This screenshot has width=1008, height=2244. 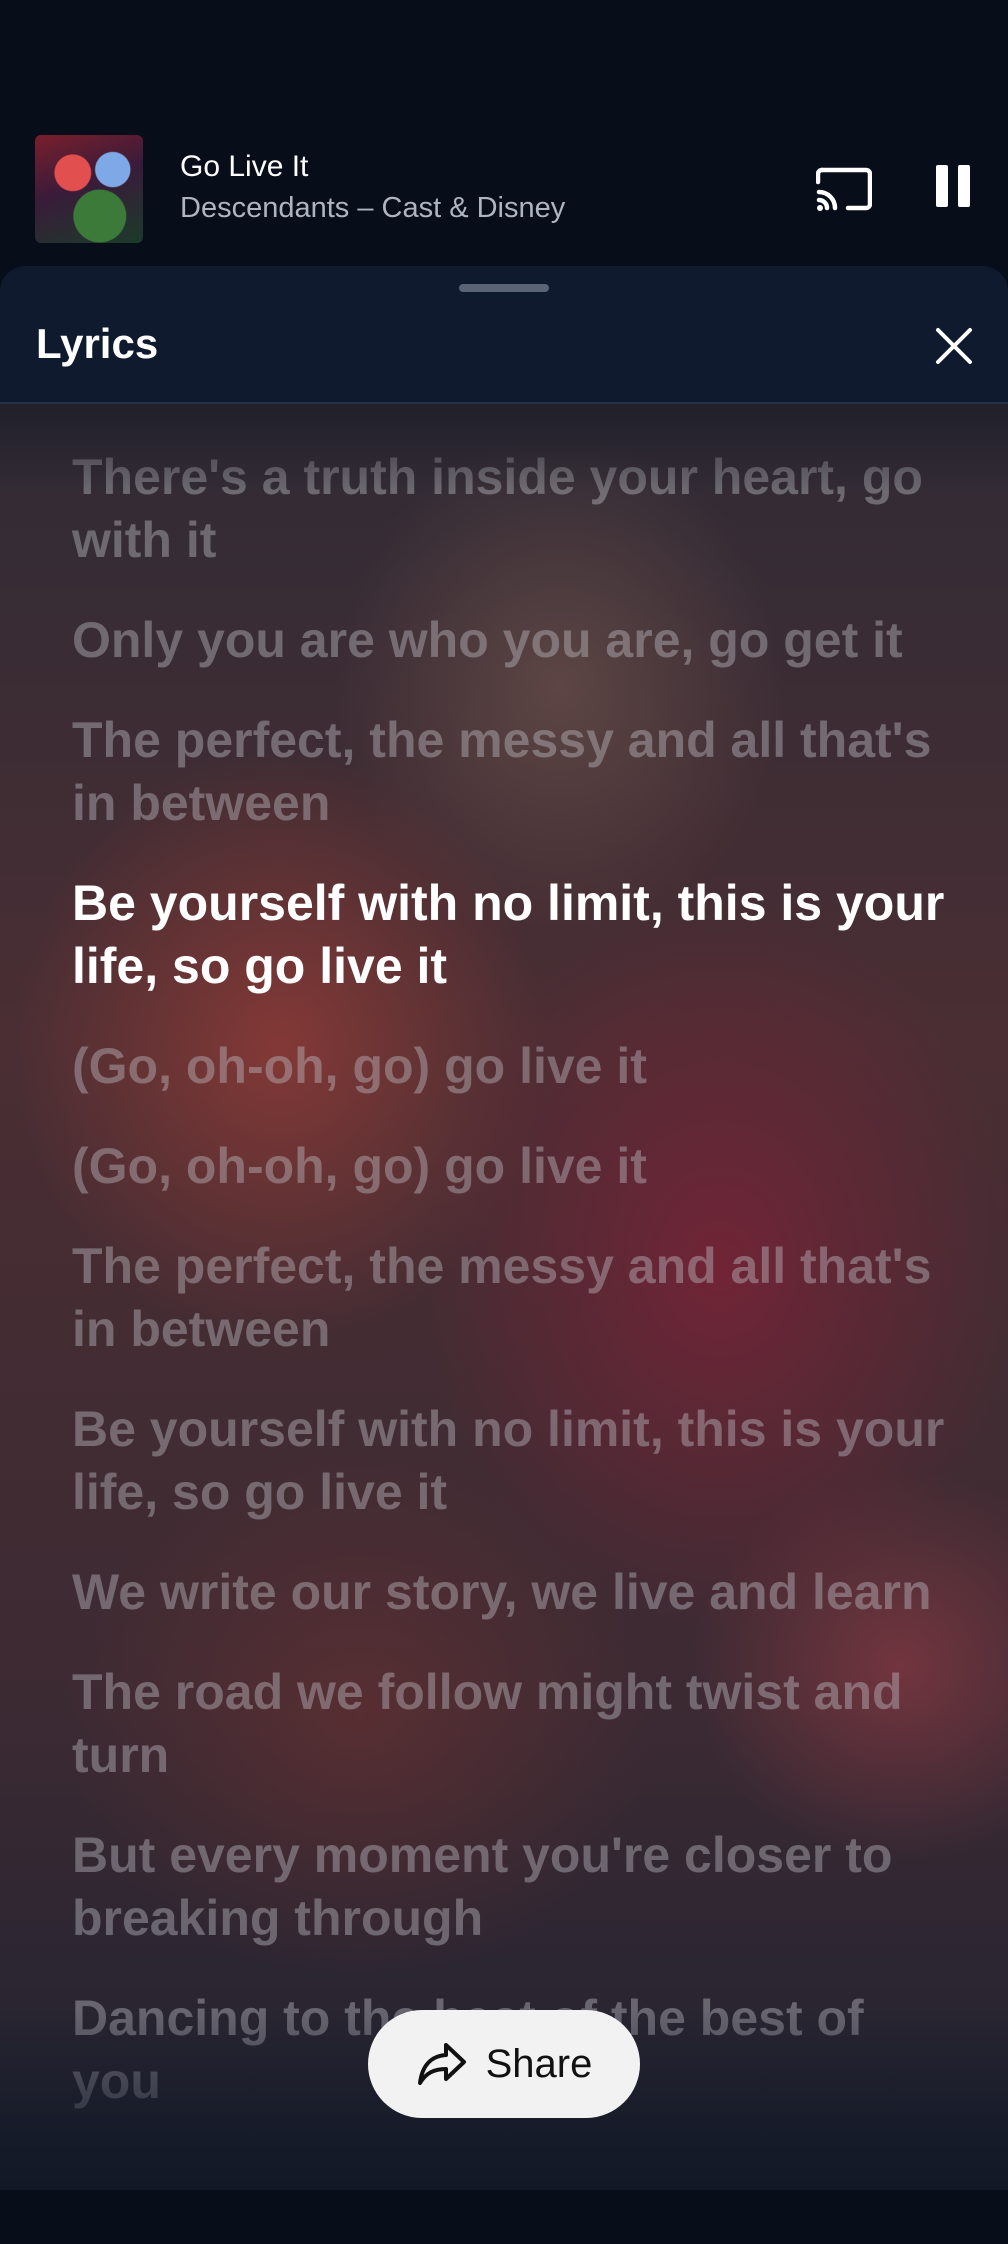 What do you see at coordinates (504, 447) in the screenshot?
I see `top-fade` at bounding box center [504, 447].